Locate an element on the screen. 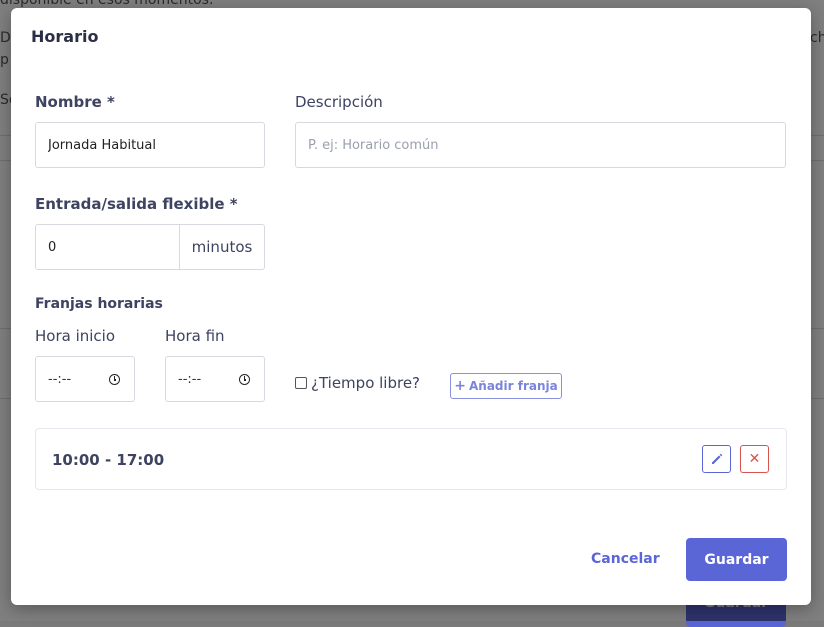  flexible-minutes-input is located at coordinates (107, 247).